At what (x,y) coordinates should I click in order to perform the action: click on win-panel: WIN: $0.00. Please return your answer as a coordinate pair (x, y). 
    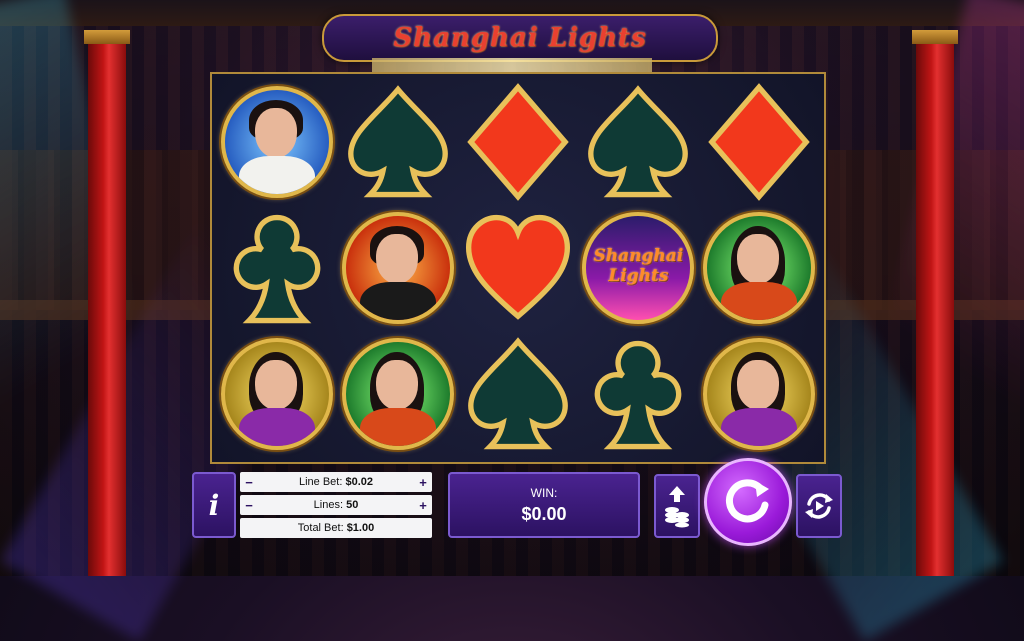
    Looking at the image, I should click on (544, 505).